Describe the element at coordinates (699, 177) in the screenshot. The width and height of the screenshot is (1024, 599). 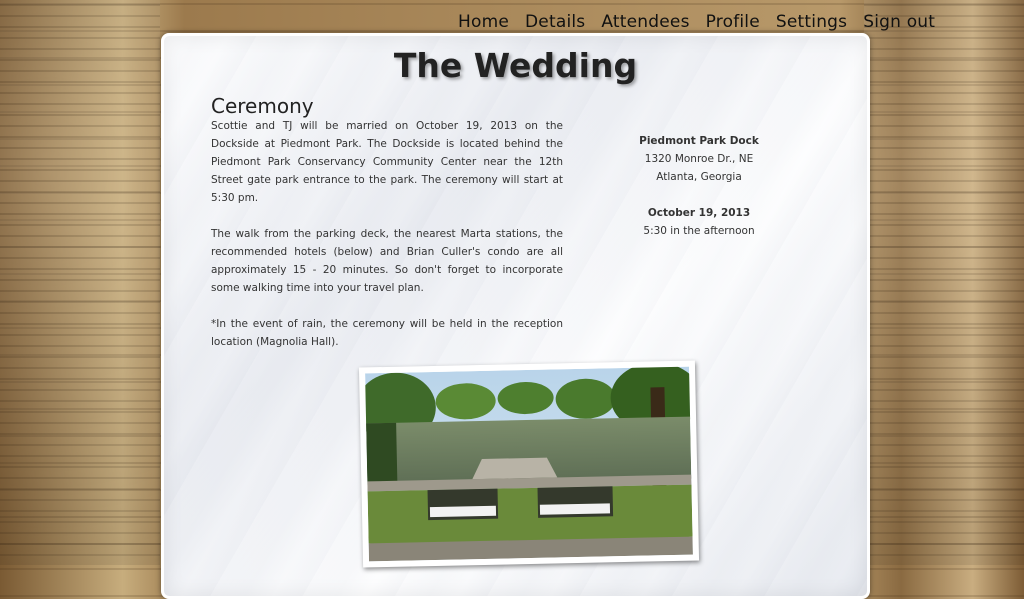
I see `address-line-2: Atlanta, Georgia` at that location.